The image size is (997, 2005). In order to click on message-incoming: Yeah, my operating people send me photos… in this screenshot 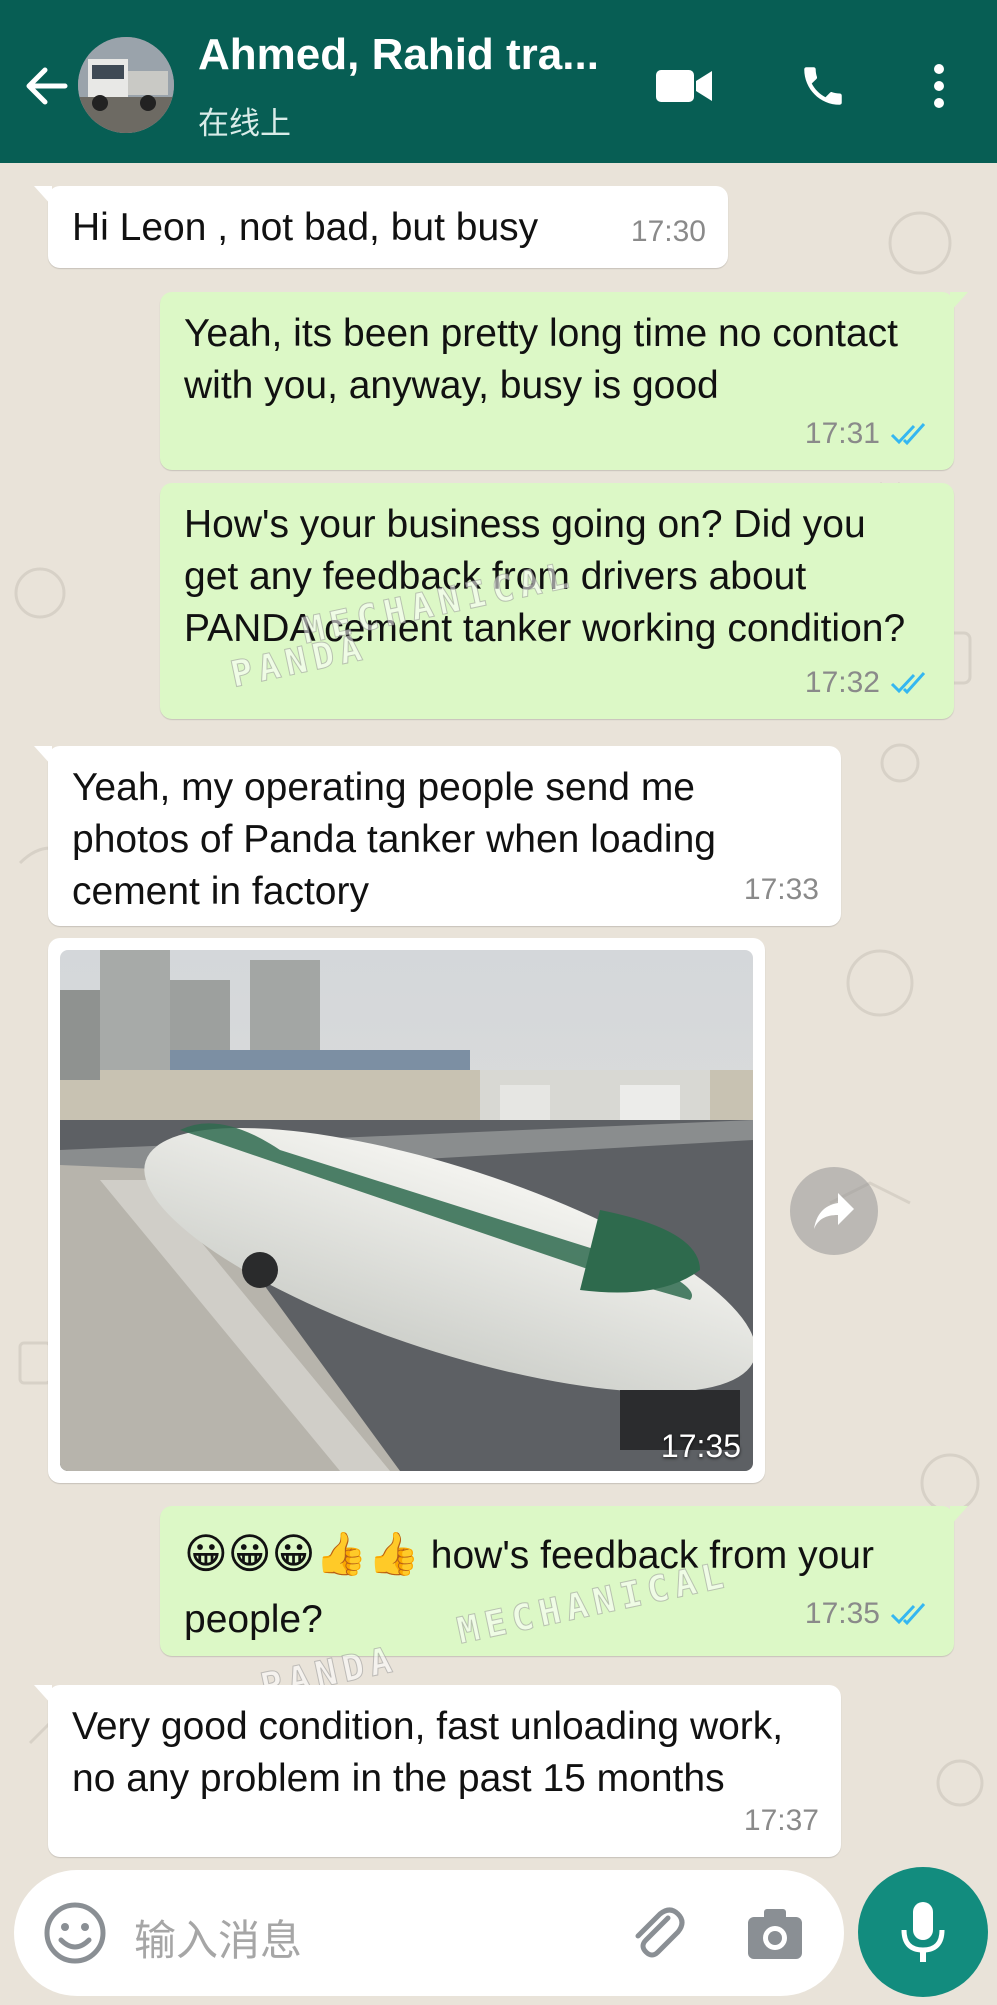, I will do `click(437, 836)`.